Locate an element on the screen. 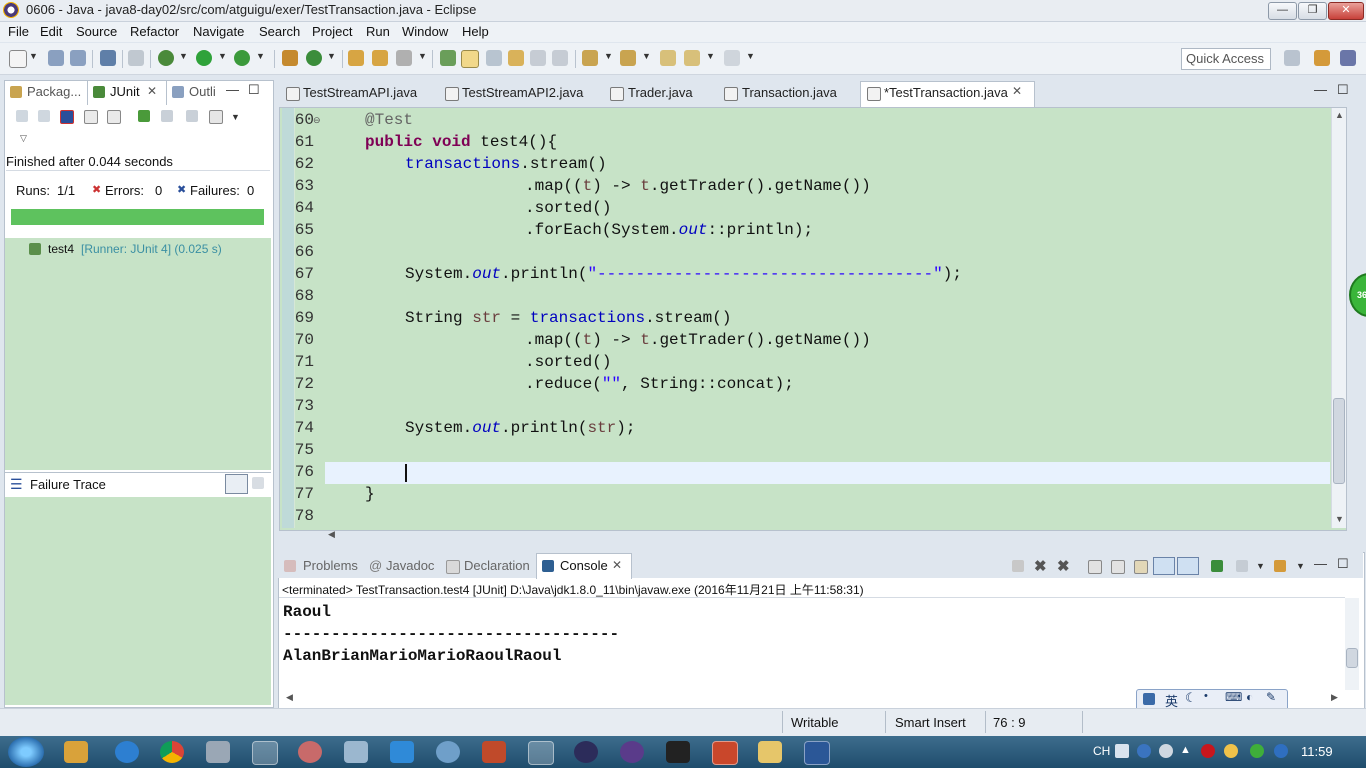 The height and width of the screenshot is (768, 1366). tab-outline: Outli is located at coordinates (202, 91).